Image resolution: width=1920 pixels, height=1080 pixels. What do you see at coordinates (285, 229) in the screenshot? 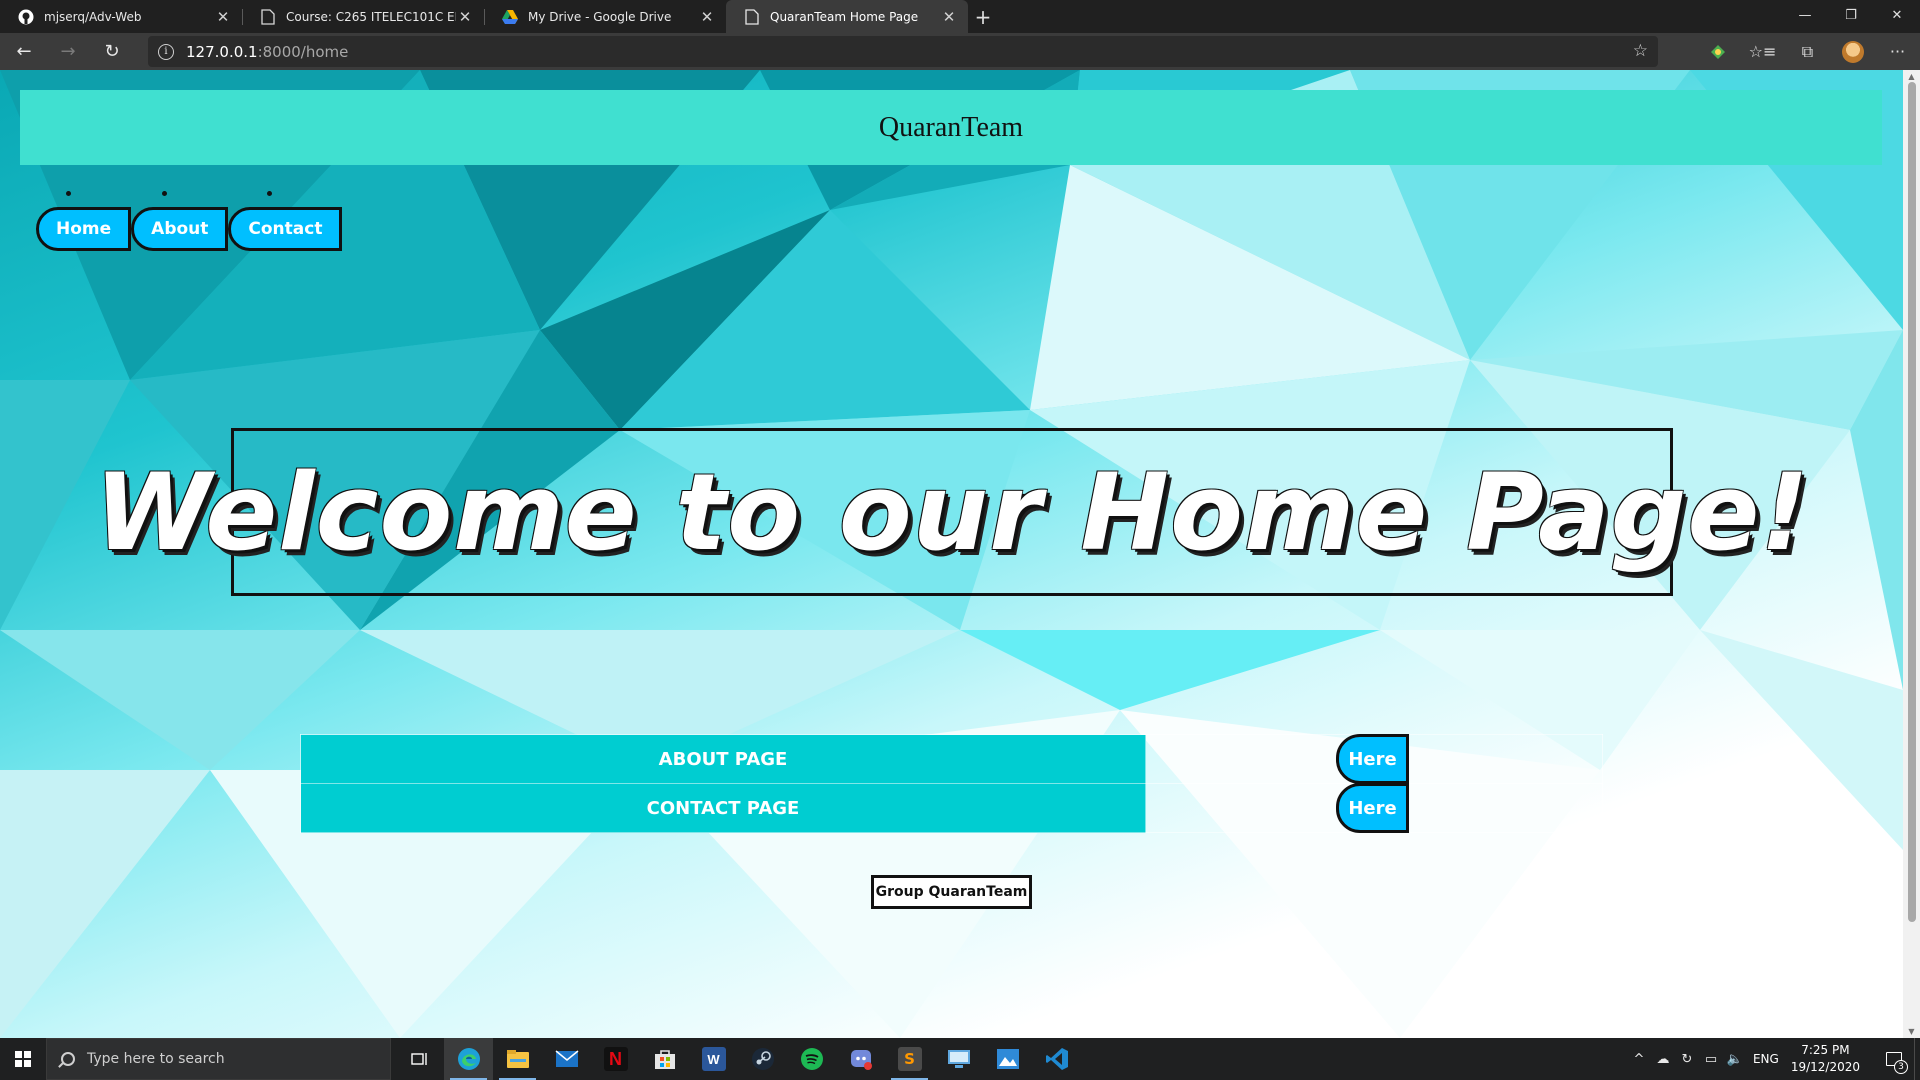
I see `nav-contact-button: Contact` at bounding box center [285, 229].